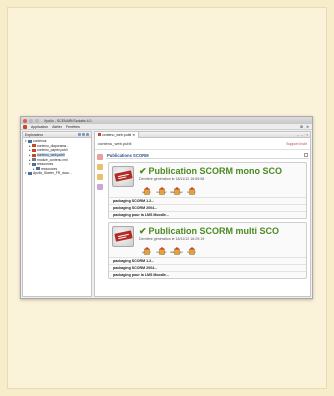 Image resolution: width=334 pixels, height=396 pixels. What do you see at coordinates (52, 150) in the screenshot?
I see `tree-item-label: contenu_papier.publi` at bounding box center [52, 150].